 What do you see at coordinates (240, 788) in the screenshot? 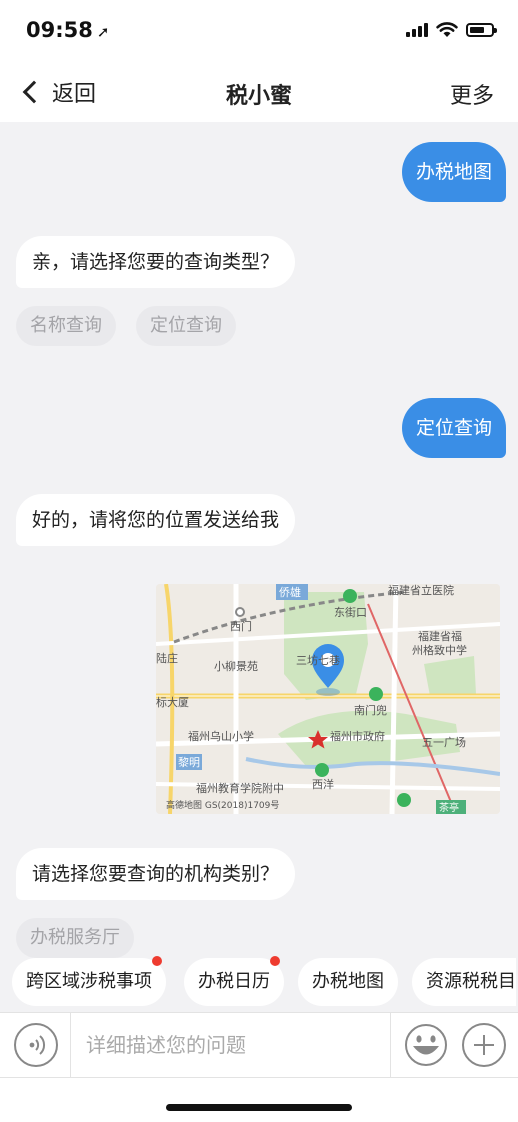
I see `map-label: 福州教育学院附中` at bounding box center [240, 788].